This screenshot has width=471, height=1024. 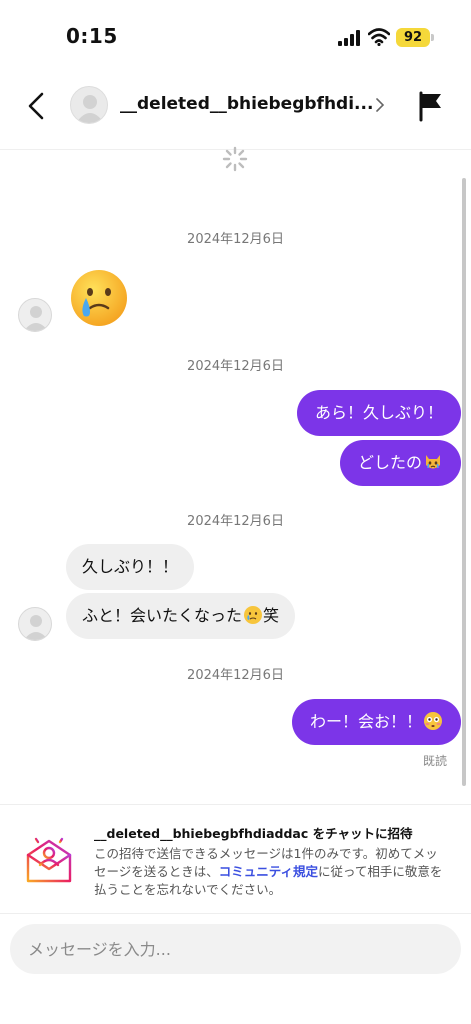 What do you see at coordinates (38, 106) in the screenshot?
I see `back-button` at bounding box center [38, 106].